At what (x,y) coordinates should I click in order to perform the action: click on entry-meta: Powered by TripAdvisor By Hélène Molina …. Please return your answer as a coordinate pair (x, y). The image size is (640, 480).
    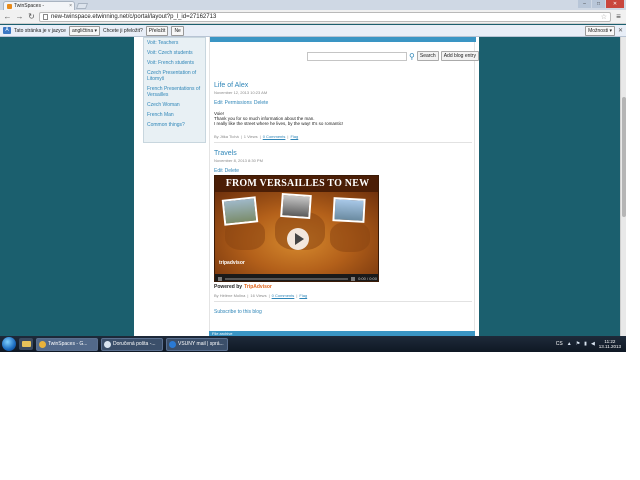
    Looking at the image, I should click on (343, 293).